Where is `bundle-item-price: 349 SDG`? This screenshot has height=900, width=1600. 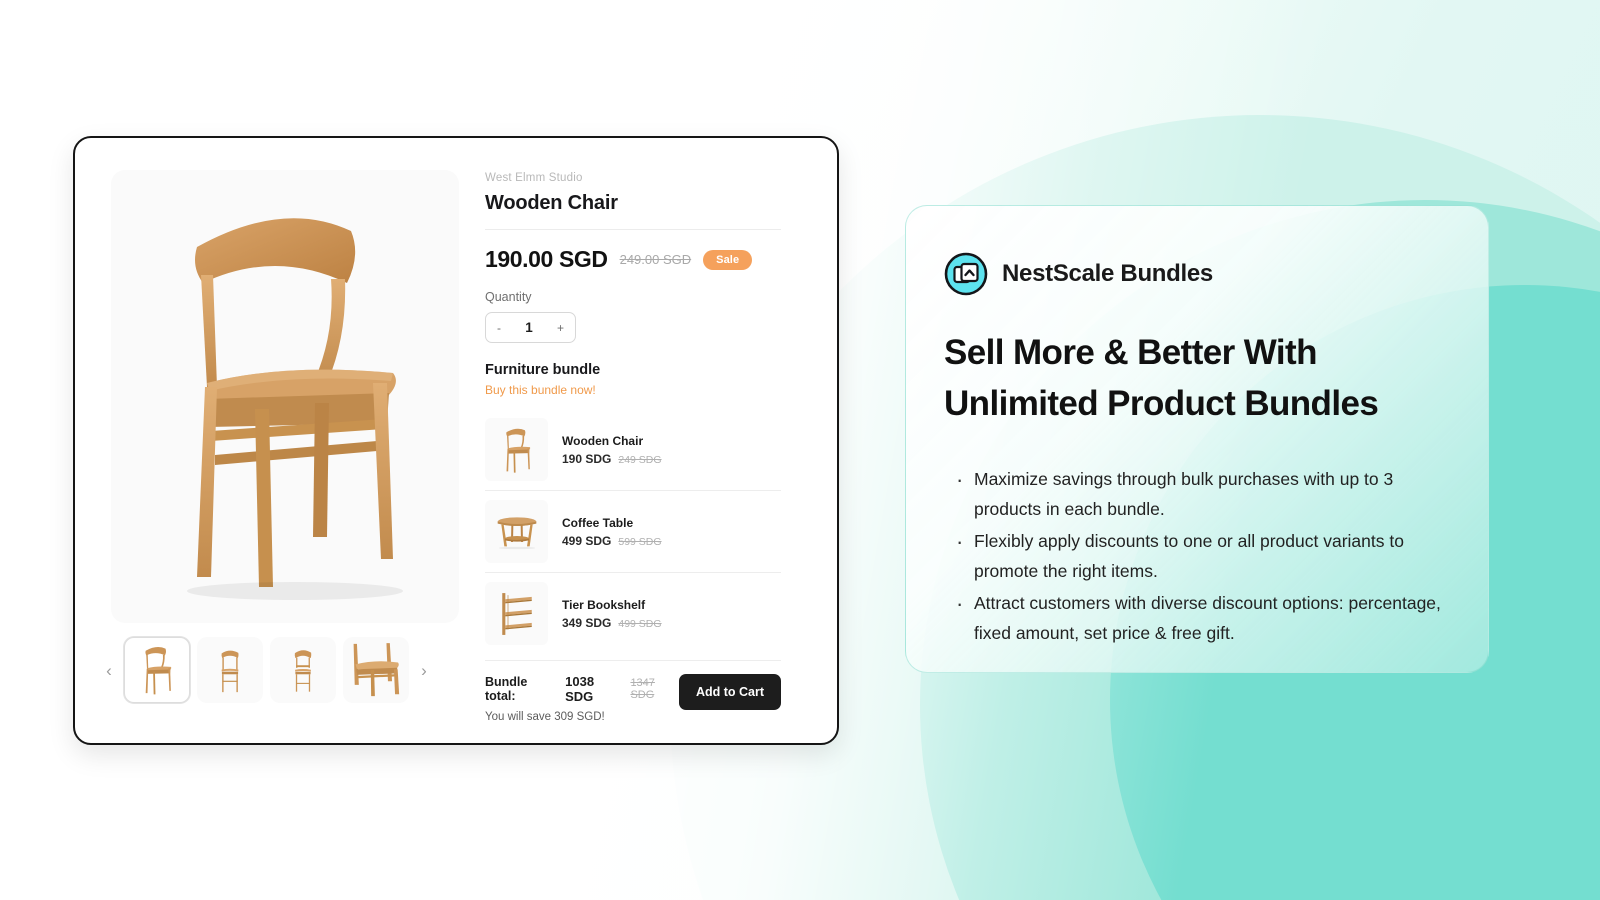 bundle-item-price: 349 SDG is located at coordinates (587, 622).